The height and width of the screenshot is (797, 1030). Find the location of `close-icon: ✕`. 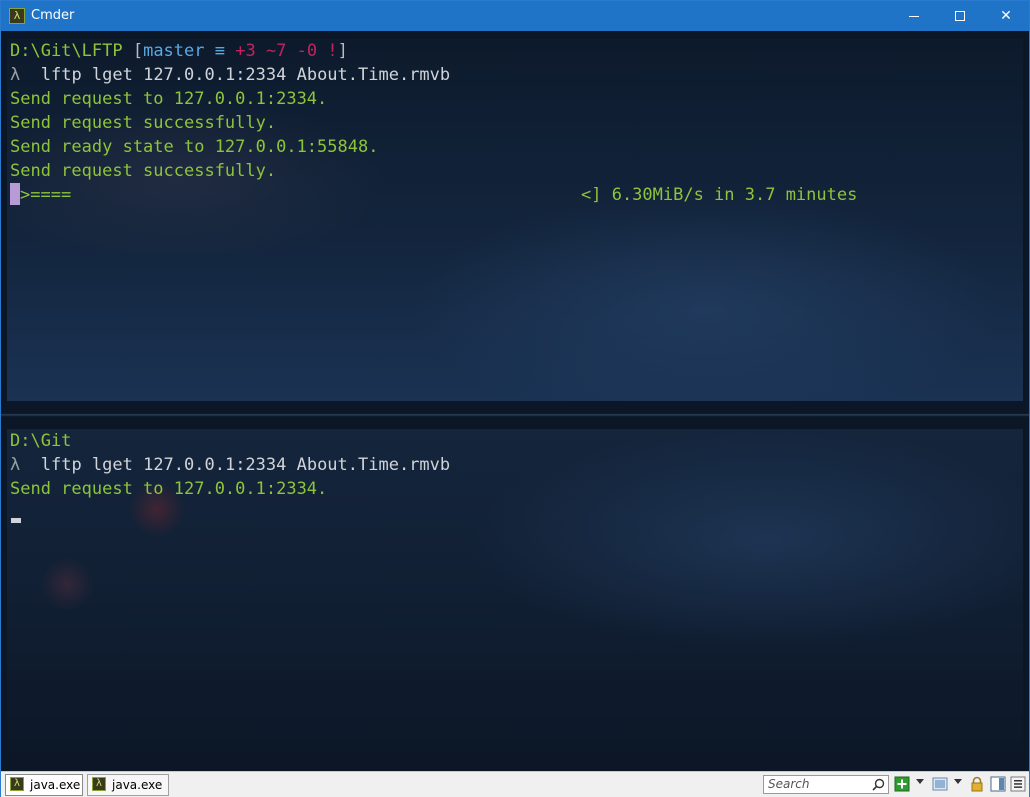

close-icon: ✕ is located at coordinates (1006, 16).